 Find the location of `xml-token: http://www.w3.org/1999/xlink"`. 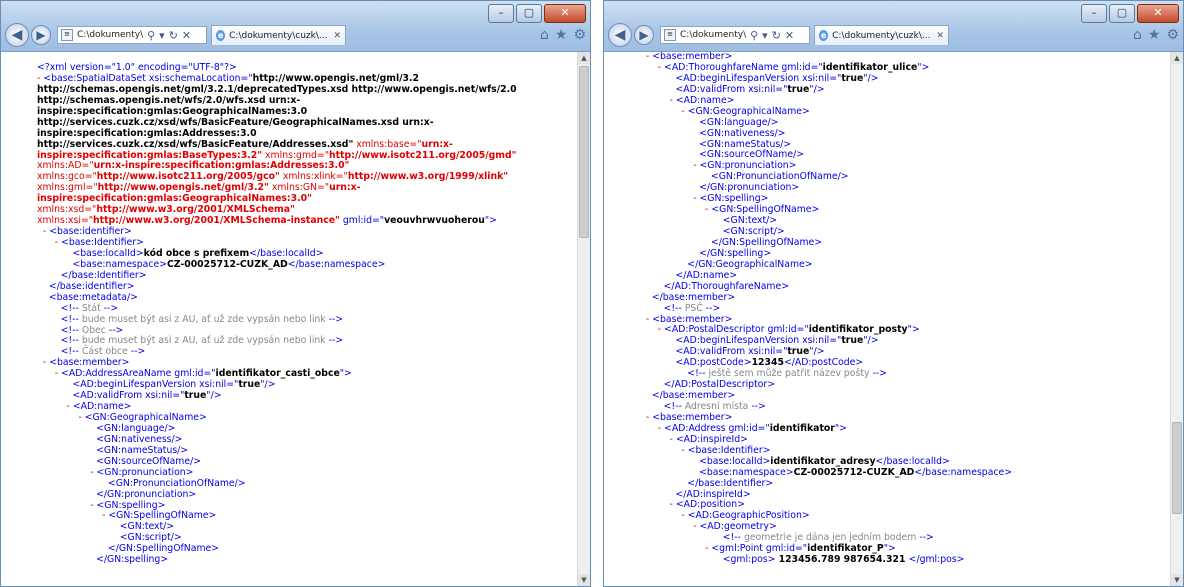

xml-token: http://www.w3.org/1999/xlink" is located at coordinates (428, 177).